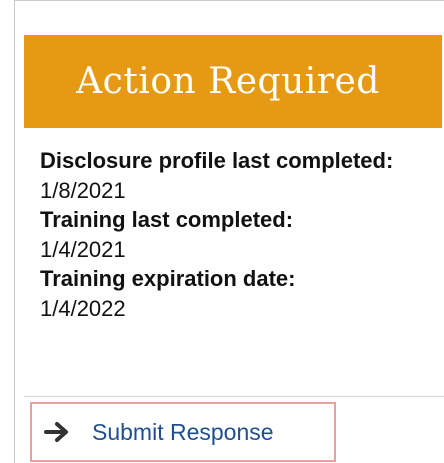 This screenshot has width=444, height=463. I want to click on expiration-date: 1/4/2022, so click(83, 308).